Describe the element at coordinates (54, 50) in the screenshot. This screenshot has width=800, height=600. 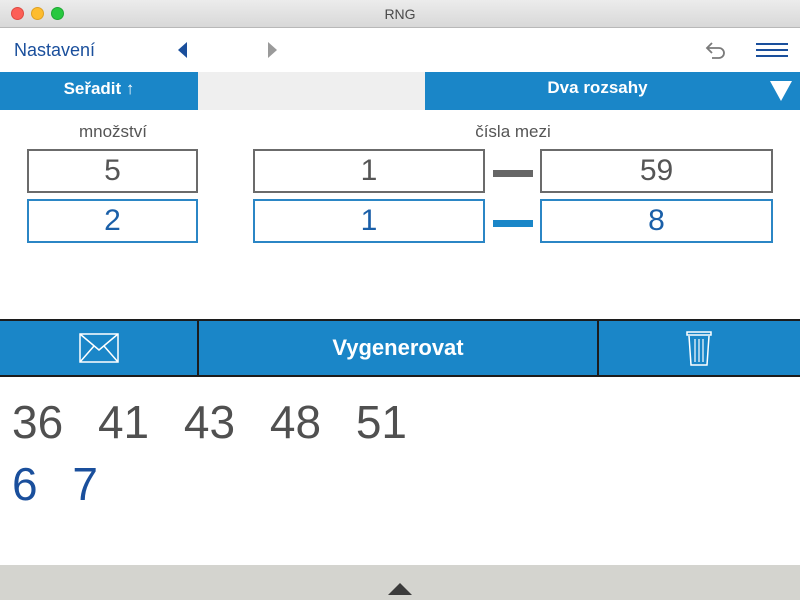
I see `settings-button: Nastavení` at that location.